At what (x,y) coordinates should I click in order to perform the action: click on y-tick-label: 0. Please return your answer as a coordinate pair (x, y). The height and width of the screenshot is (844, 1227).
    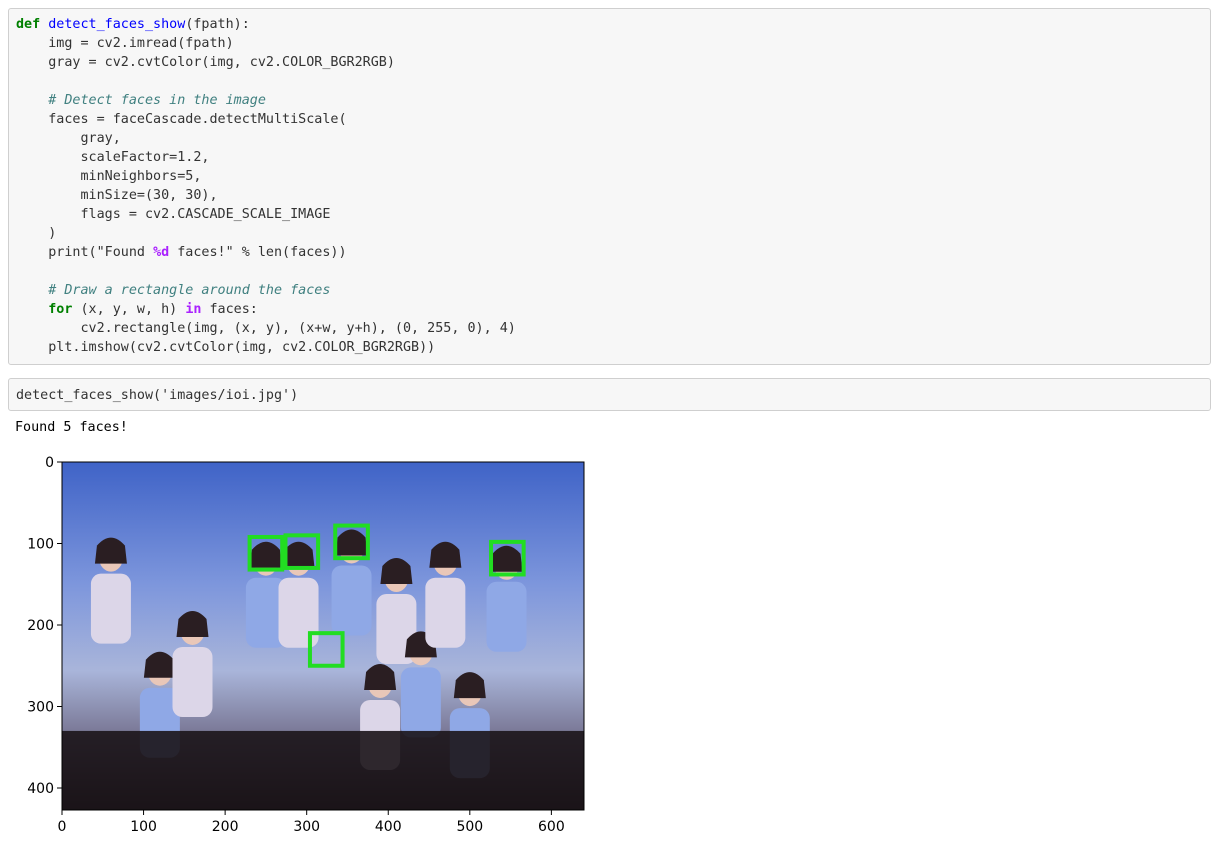
    Looking at the image, I should click on (49, 463).